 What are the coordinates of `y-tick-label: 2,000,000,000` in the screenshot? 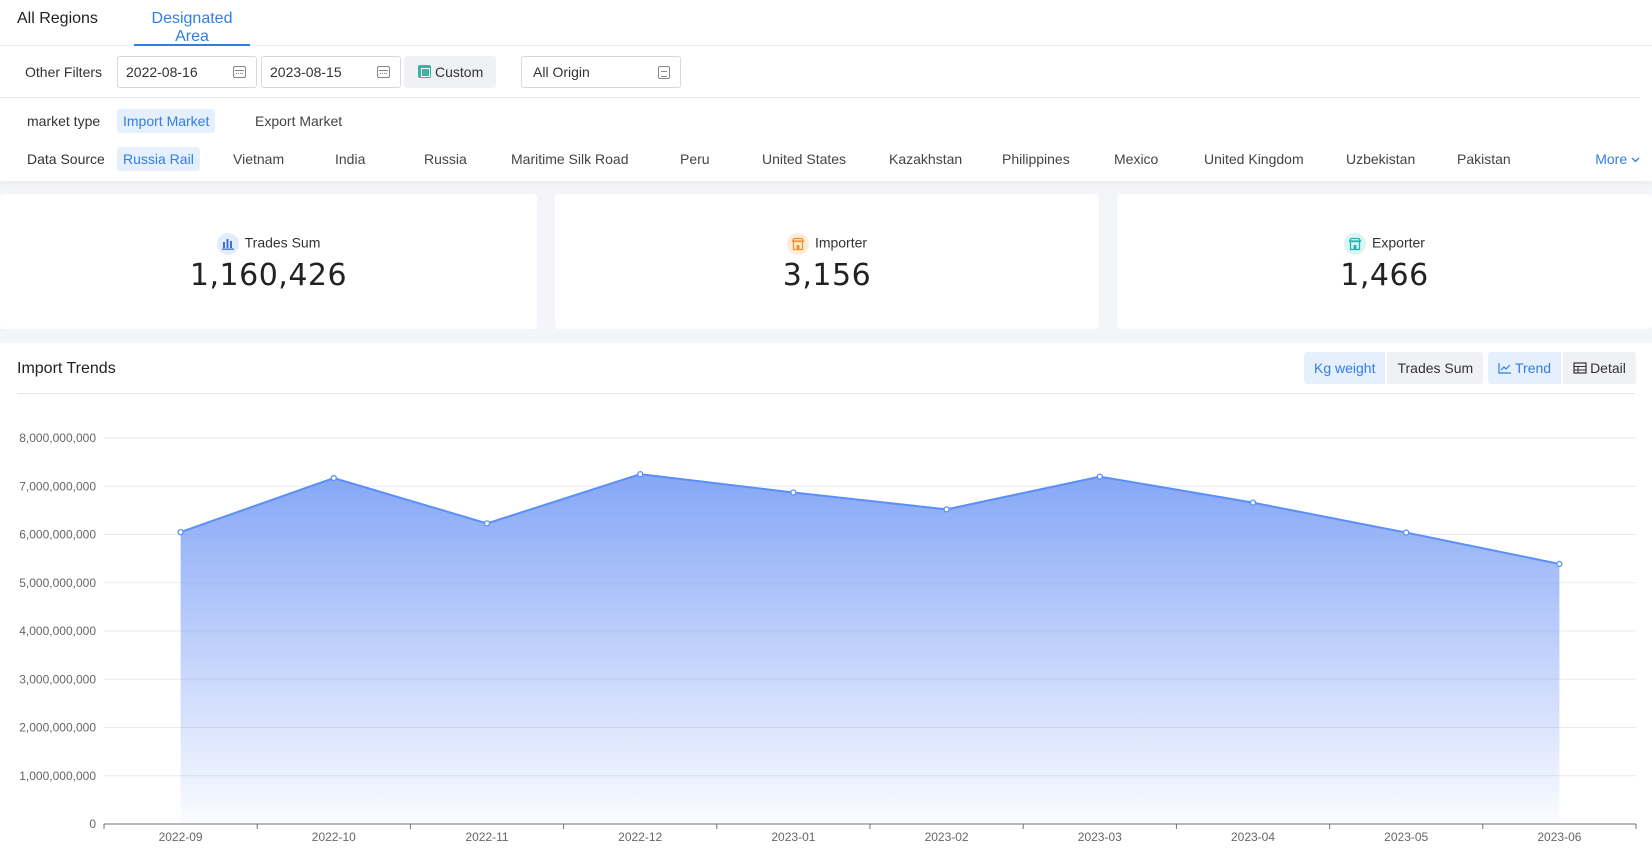 It's located at (57, 728).